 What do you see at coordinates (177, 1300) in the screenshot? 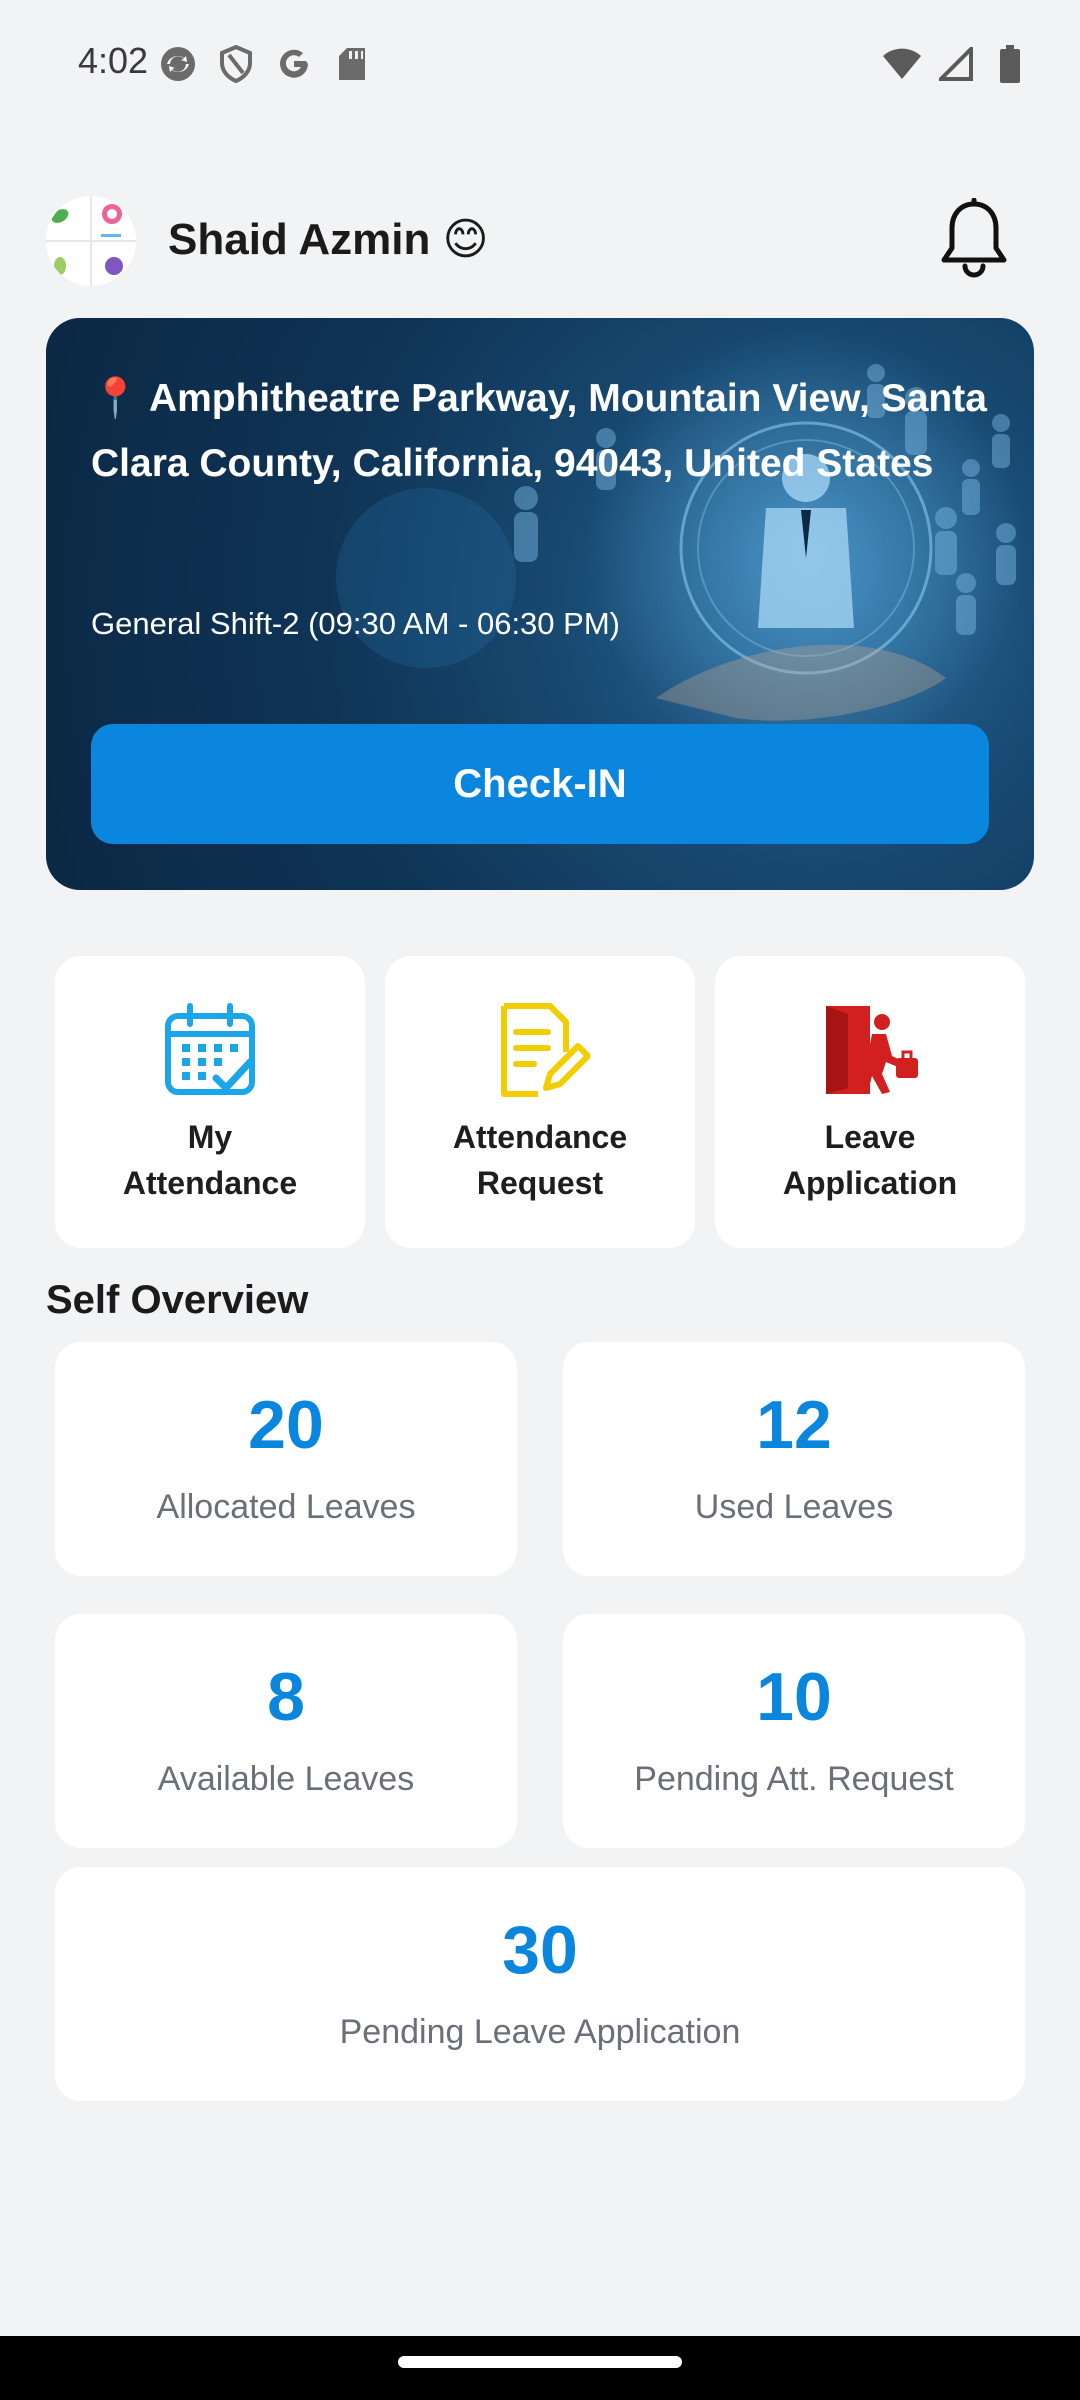
I see `section-title: Self Overview` at bounding box center [177, 1300].